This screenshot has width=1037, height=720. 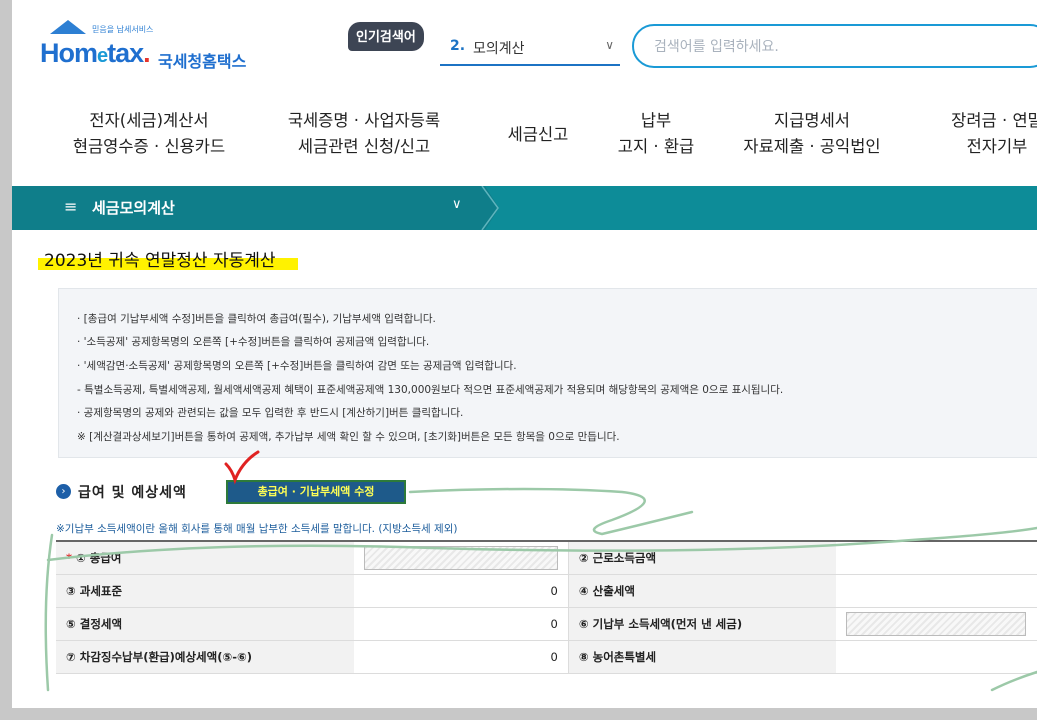 I want to click on table-row: ③ 과세표준 0 ④ 산출세액, so click(x=546, y=591).